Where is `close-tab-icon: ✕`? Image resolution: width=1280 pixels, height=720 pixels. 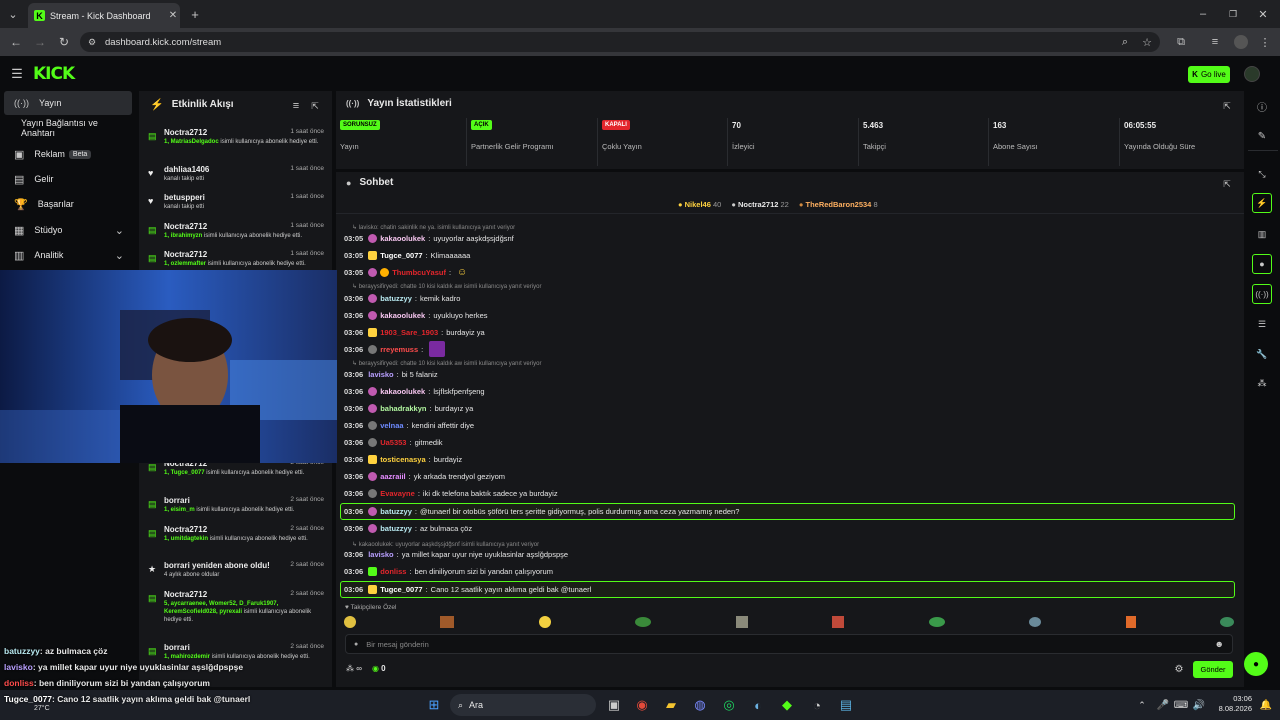 close-tab-icon: ✕ is located at coordinates (173, 15).